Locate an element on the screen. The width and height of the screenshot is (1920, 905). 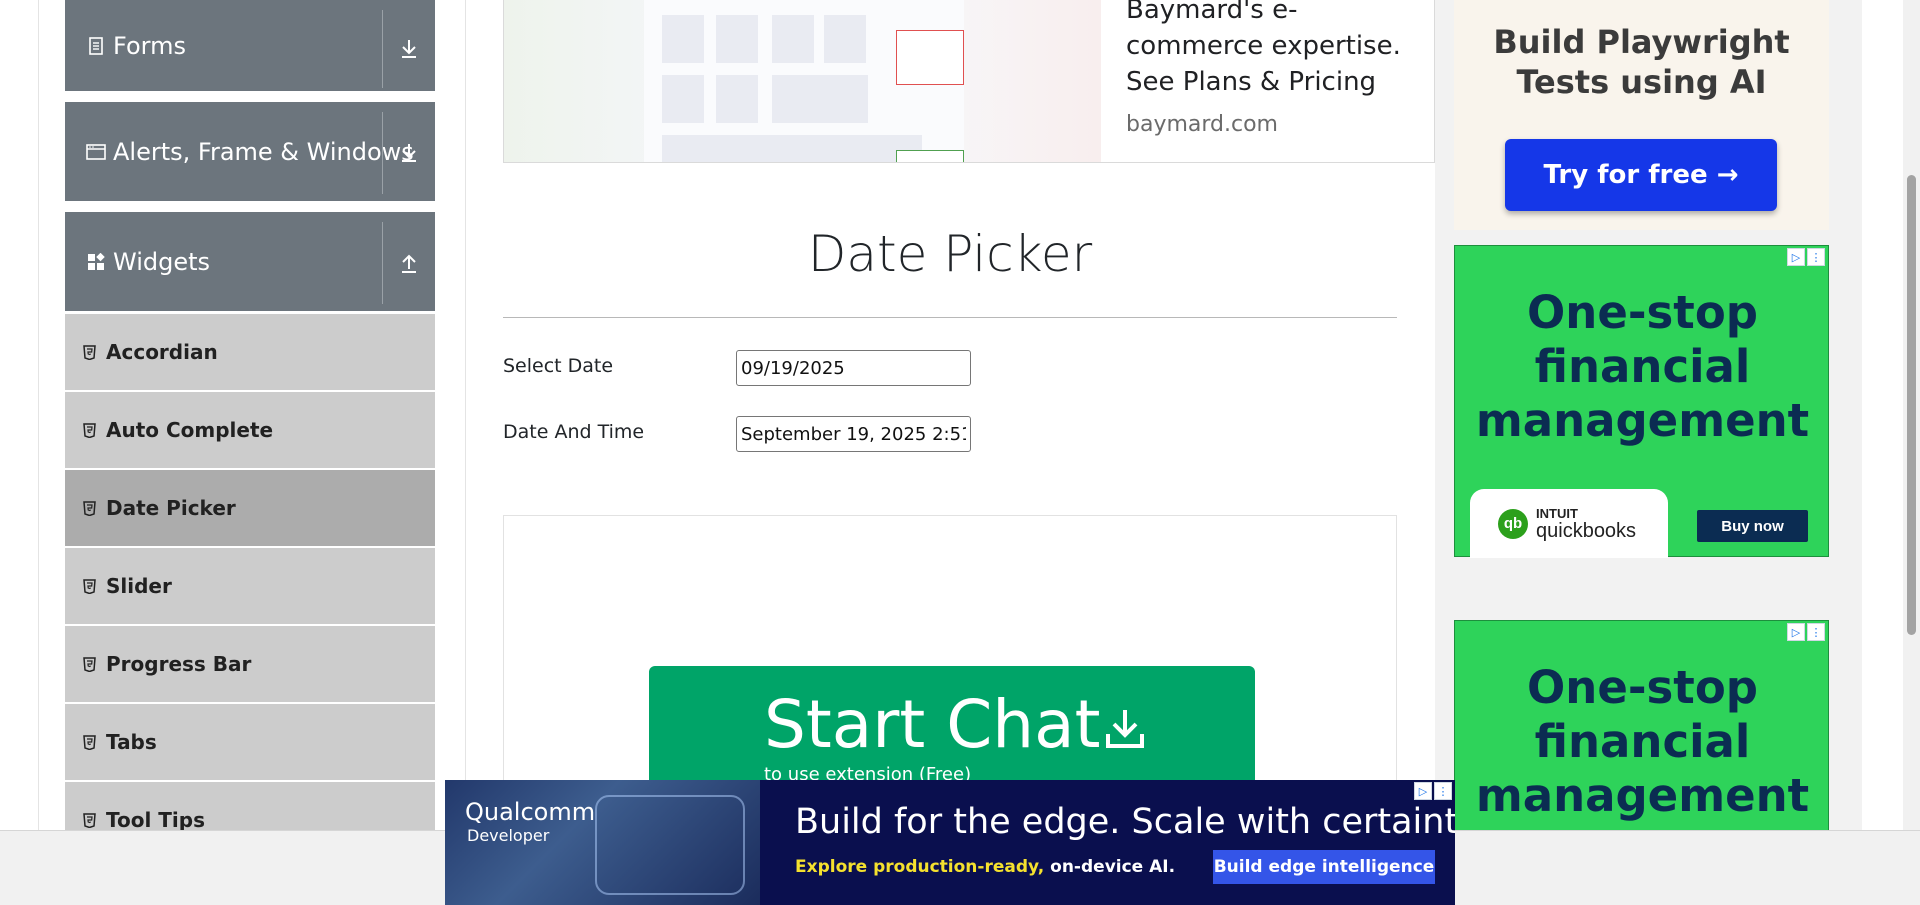
menu-item-label: Progress Bar is located at coordinates (179, 664).